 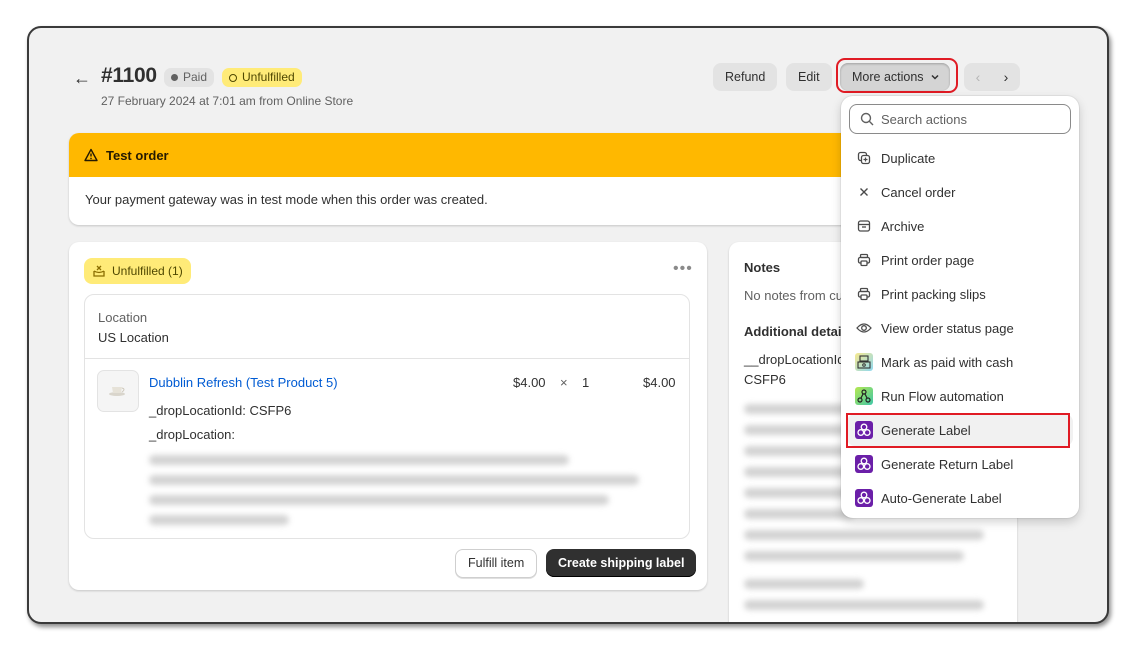 What do you see at coordinates (942, 396) in the screenshot?
I see `menu-item-label: Run Flow automation` at bounding box center [942, 396].